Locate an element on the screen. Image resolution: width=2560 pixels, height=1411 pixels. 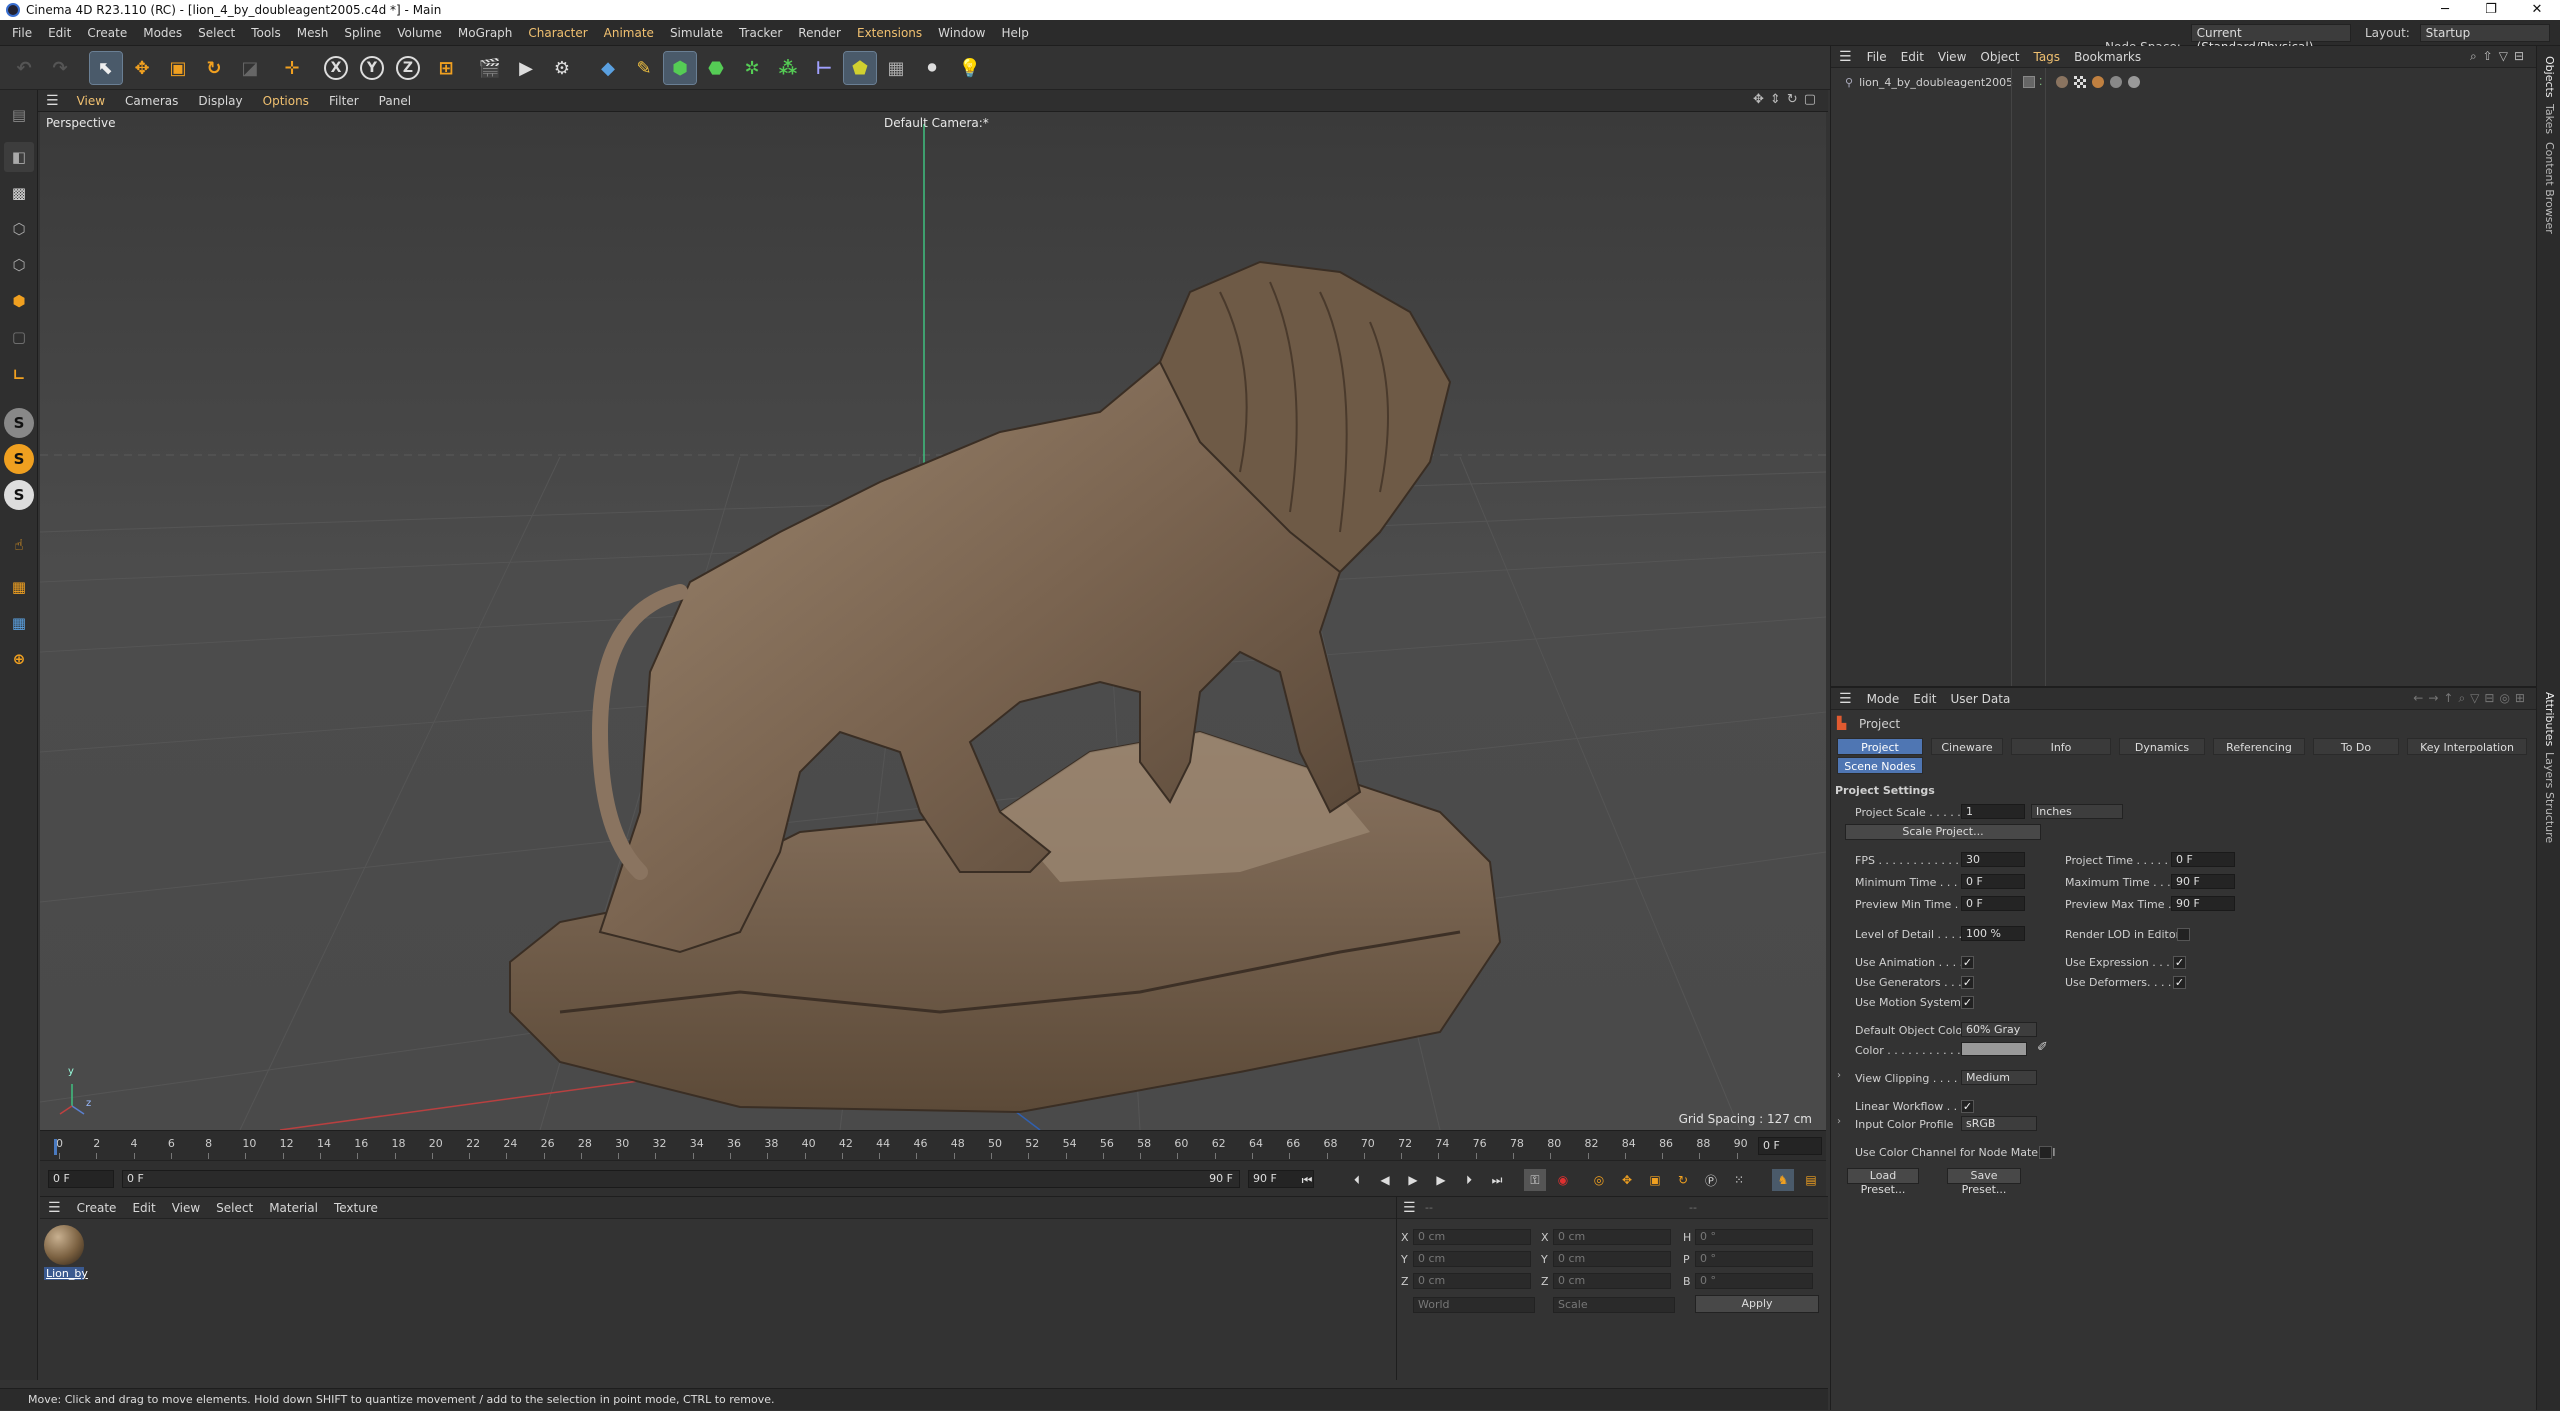
menu-spline: Spline is located at coordinates (362, 33).